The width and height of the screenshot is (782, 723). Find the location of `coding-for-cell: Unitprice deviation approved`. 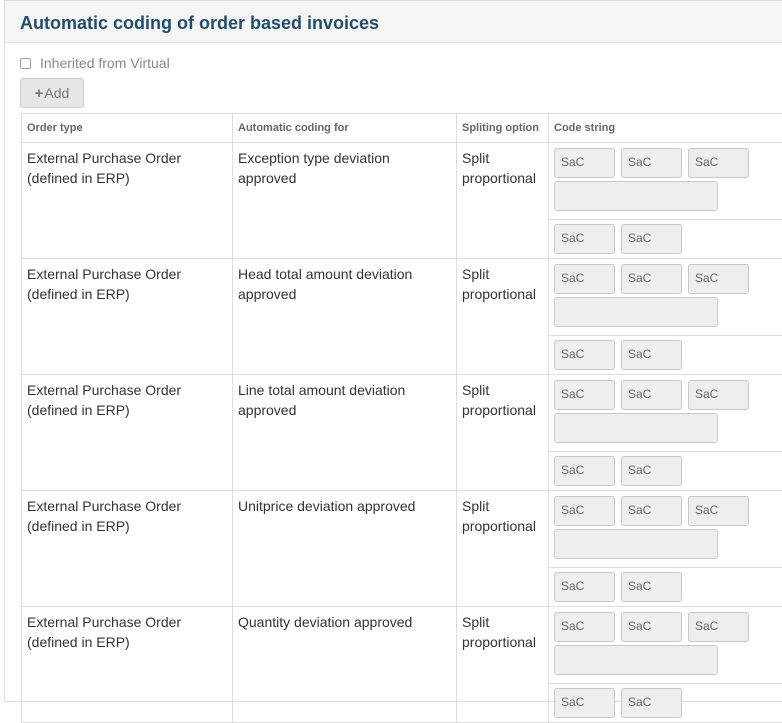

coding-for-cell: Unitprice deviation approved is located at coordinates (345, 549).